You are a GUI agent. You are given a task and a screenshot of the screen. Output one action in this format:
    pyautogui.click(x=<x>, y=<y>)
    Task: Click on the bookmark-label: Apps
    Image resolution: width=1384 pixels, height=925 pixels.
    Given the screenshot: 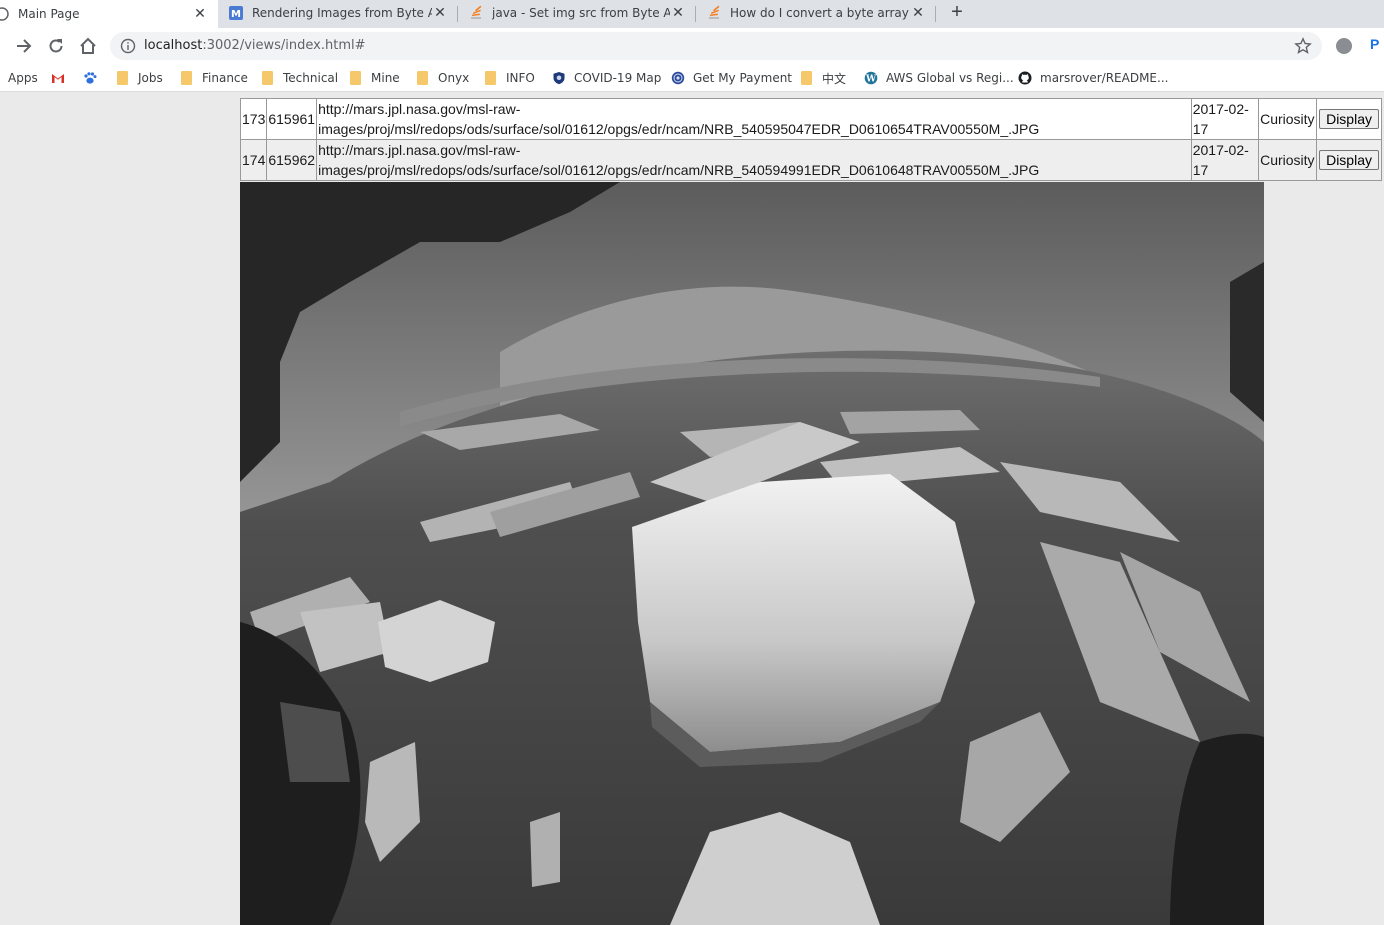 What is the action you would take?
    pyautogui.click(x=23, y=78)
    